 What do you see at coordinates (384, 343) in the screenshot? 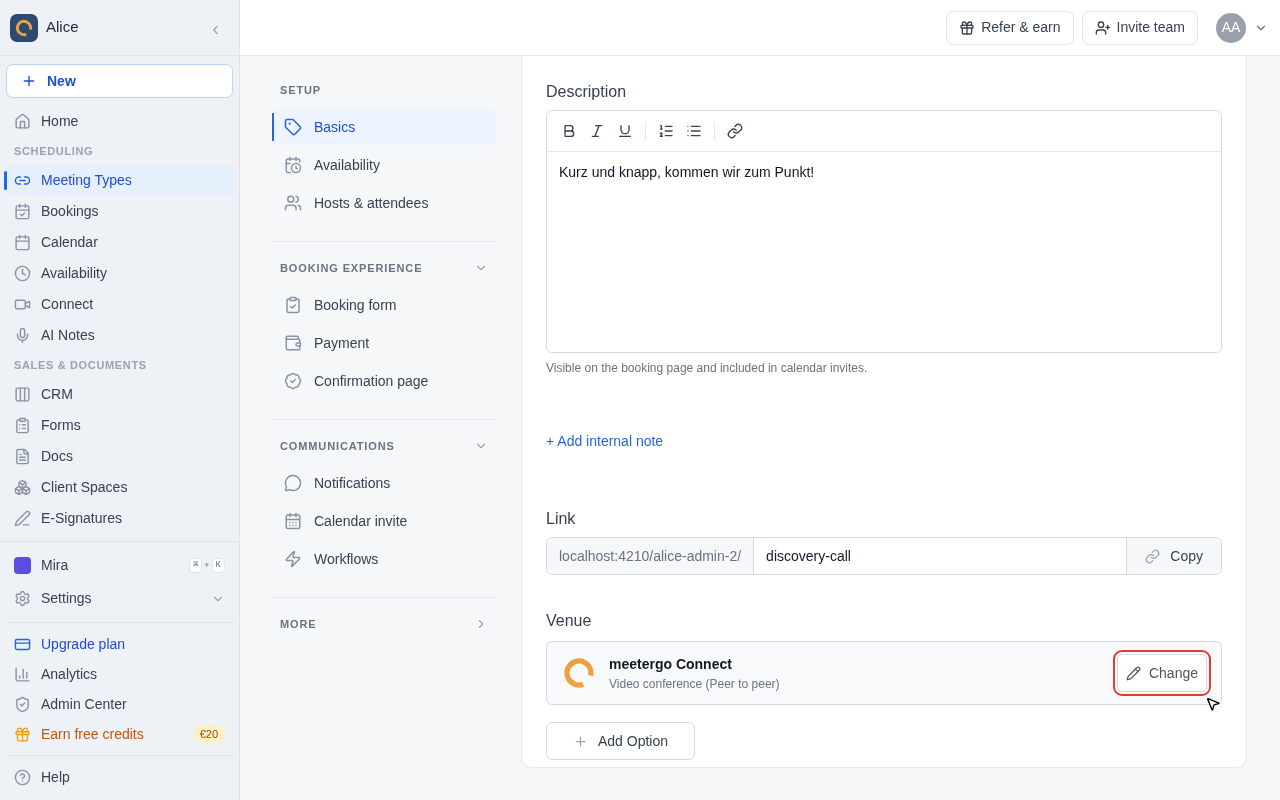
I see `settings-nav-item: Payment` at bounding box center [384, 343].